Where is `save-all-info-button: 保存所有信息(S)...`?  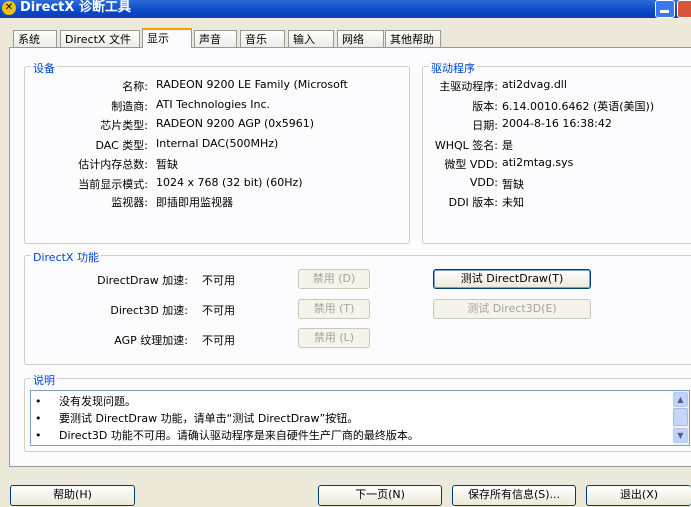 save-all-info-button: 保存所有信息(S)... is located at coordinates (514, 495).